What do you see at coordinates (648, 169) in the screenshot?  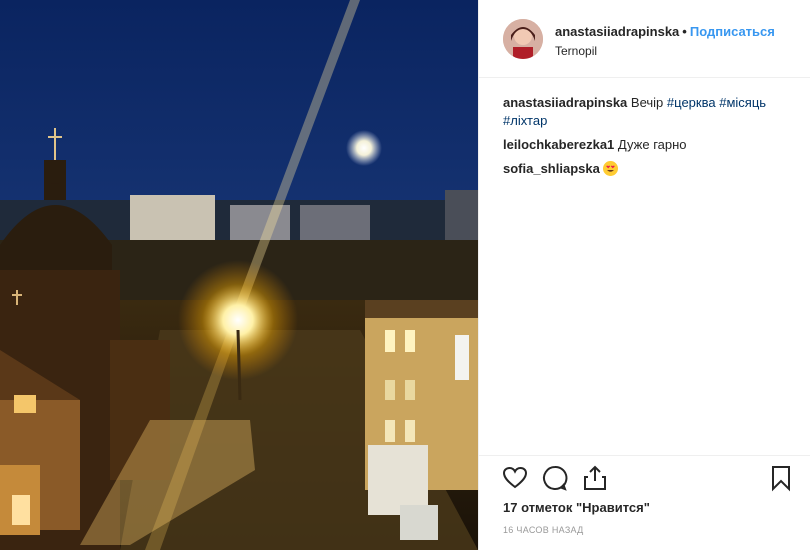 I see `comment-item: sofia_shliapska` at bounding box center [648, 169].